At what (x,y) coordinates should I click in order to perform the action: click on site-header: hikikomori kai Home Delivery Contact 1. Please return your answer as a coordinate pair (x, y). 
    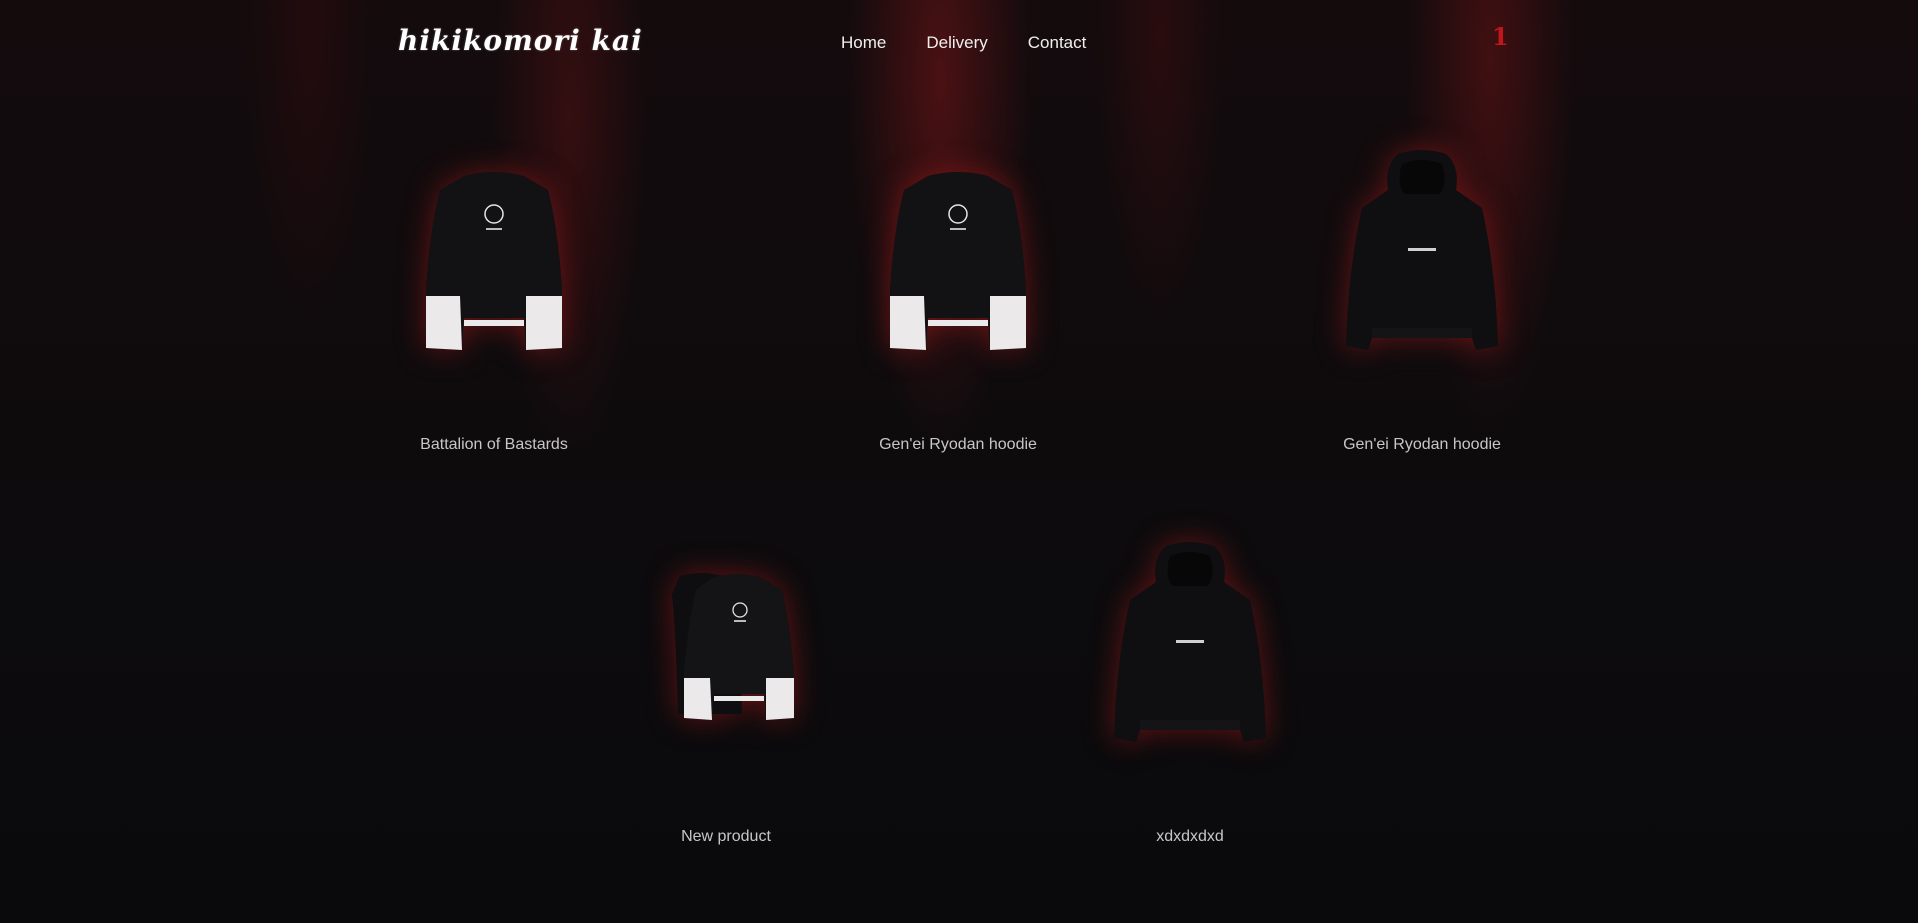
    Looking at the image, I should click on (959, 43).